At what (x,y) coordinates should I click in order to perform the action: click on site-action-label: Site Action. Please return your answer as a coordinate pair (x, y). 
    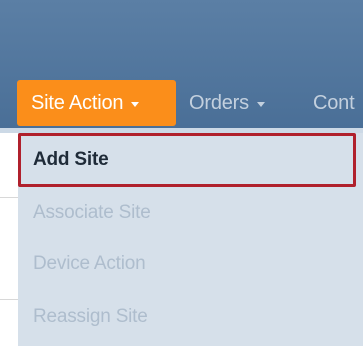
    Looking at the image, I should click on (77, 102).